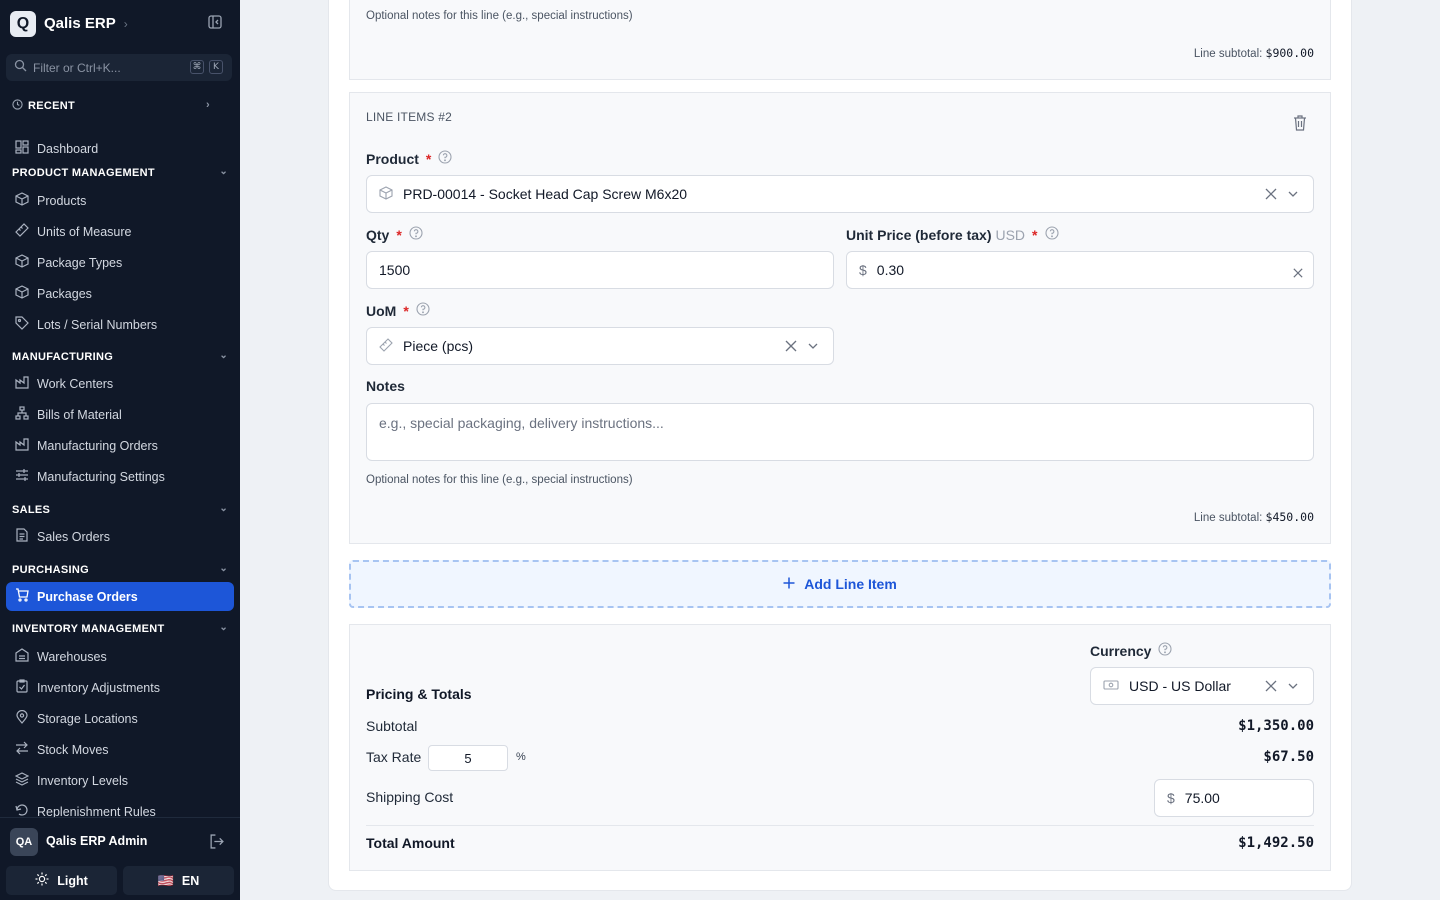 Image resolution: width=1440 pixels, height=900 pixels. Describe the element at coordinates (83, 780) in the screenshot. I see `nav-label: Inventory Levels` at that location.